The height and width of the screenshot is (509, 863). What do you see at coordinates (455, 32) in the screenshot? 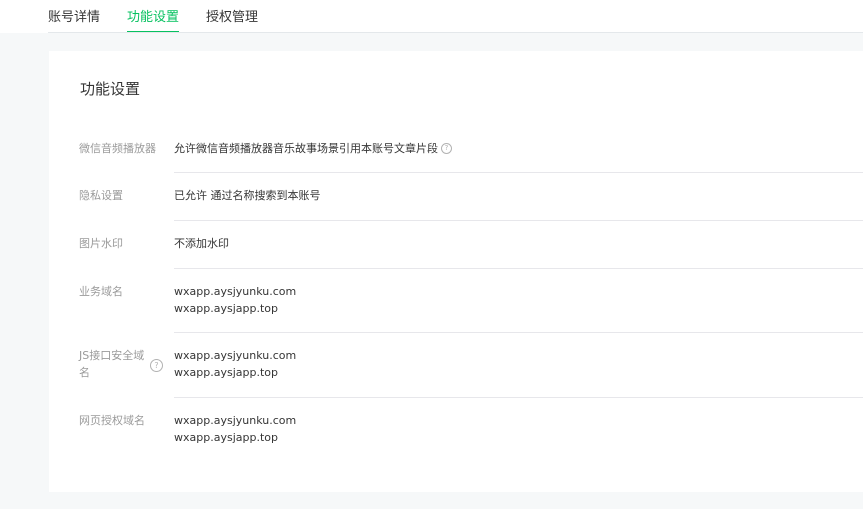
I see `tab-bar-divider` at bounding box center [455, 32].